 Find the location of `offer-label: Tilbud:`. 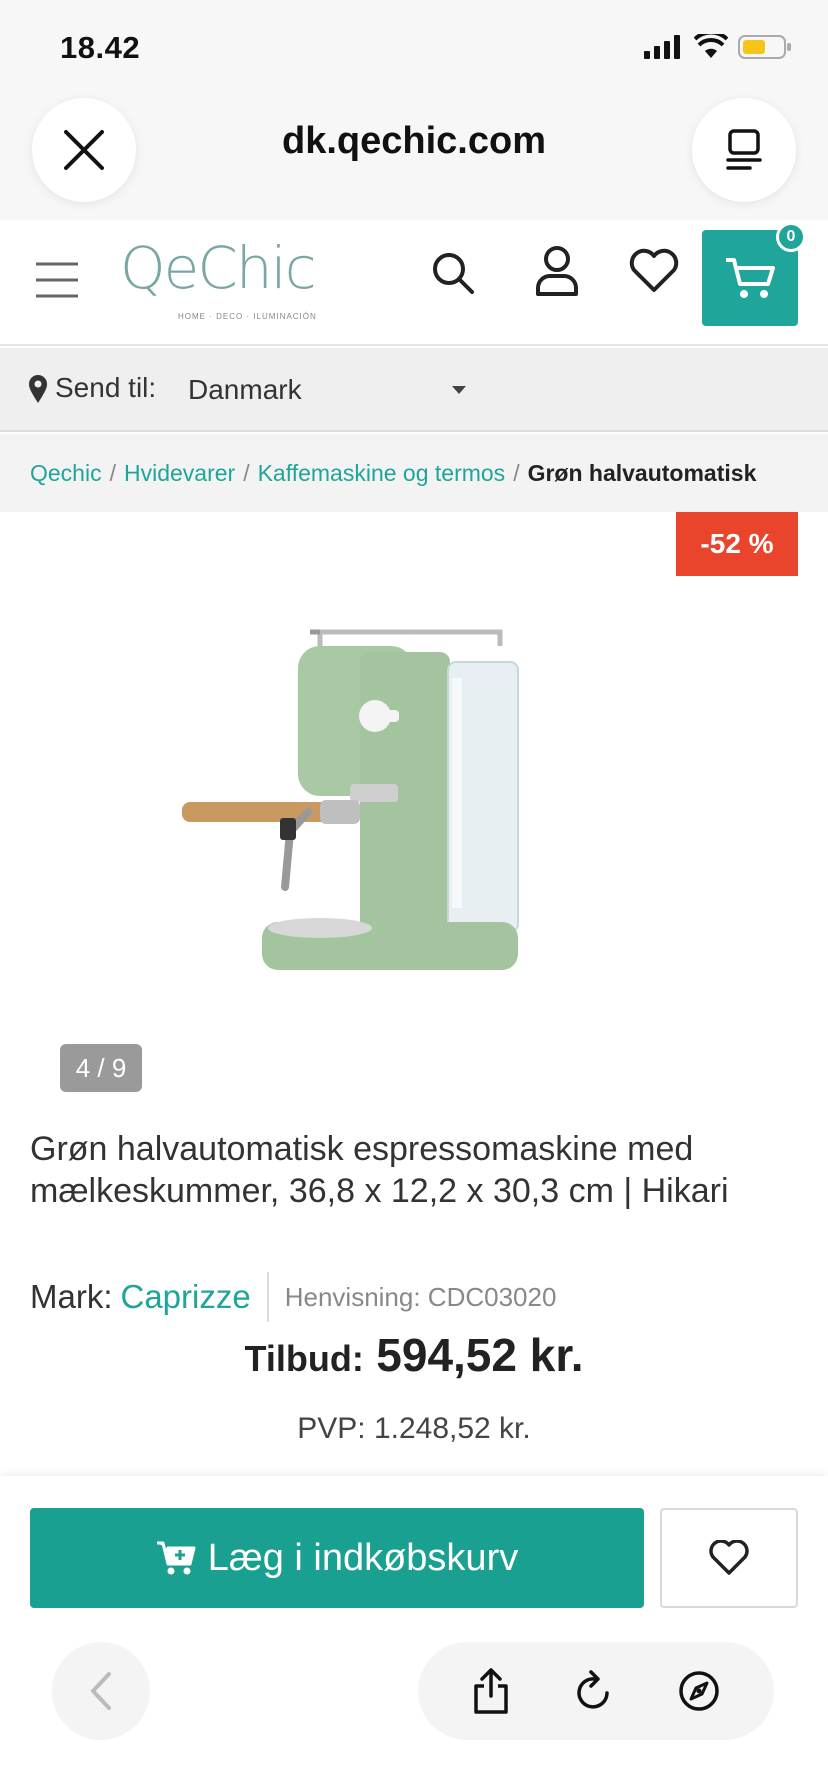

offer-label: Tilbud: is located at coordinates (304, 1358).